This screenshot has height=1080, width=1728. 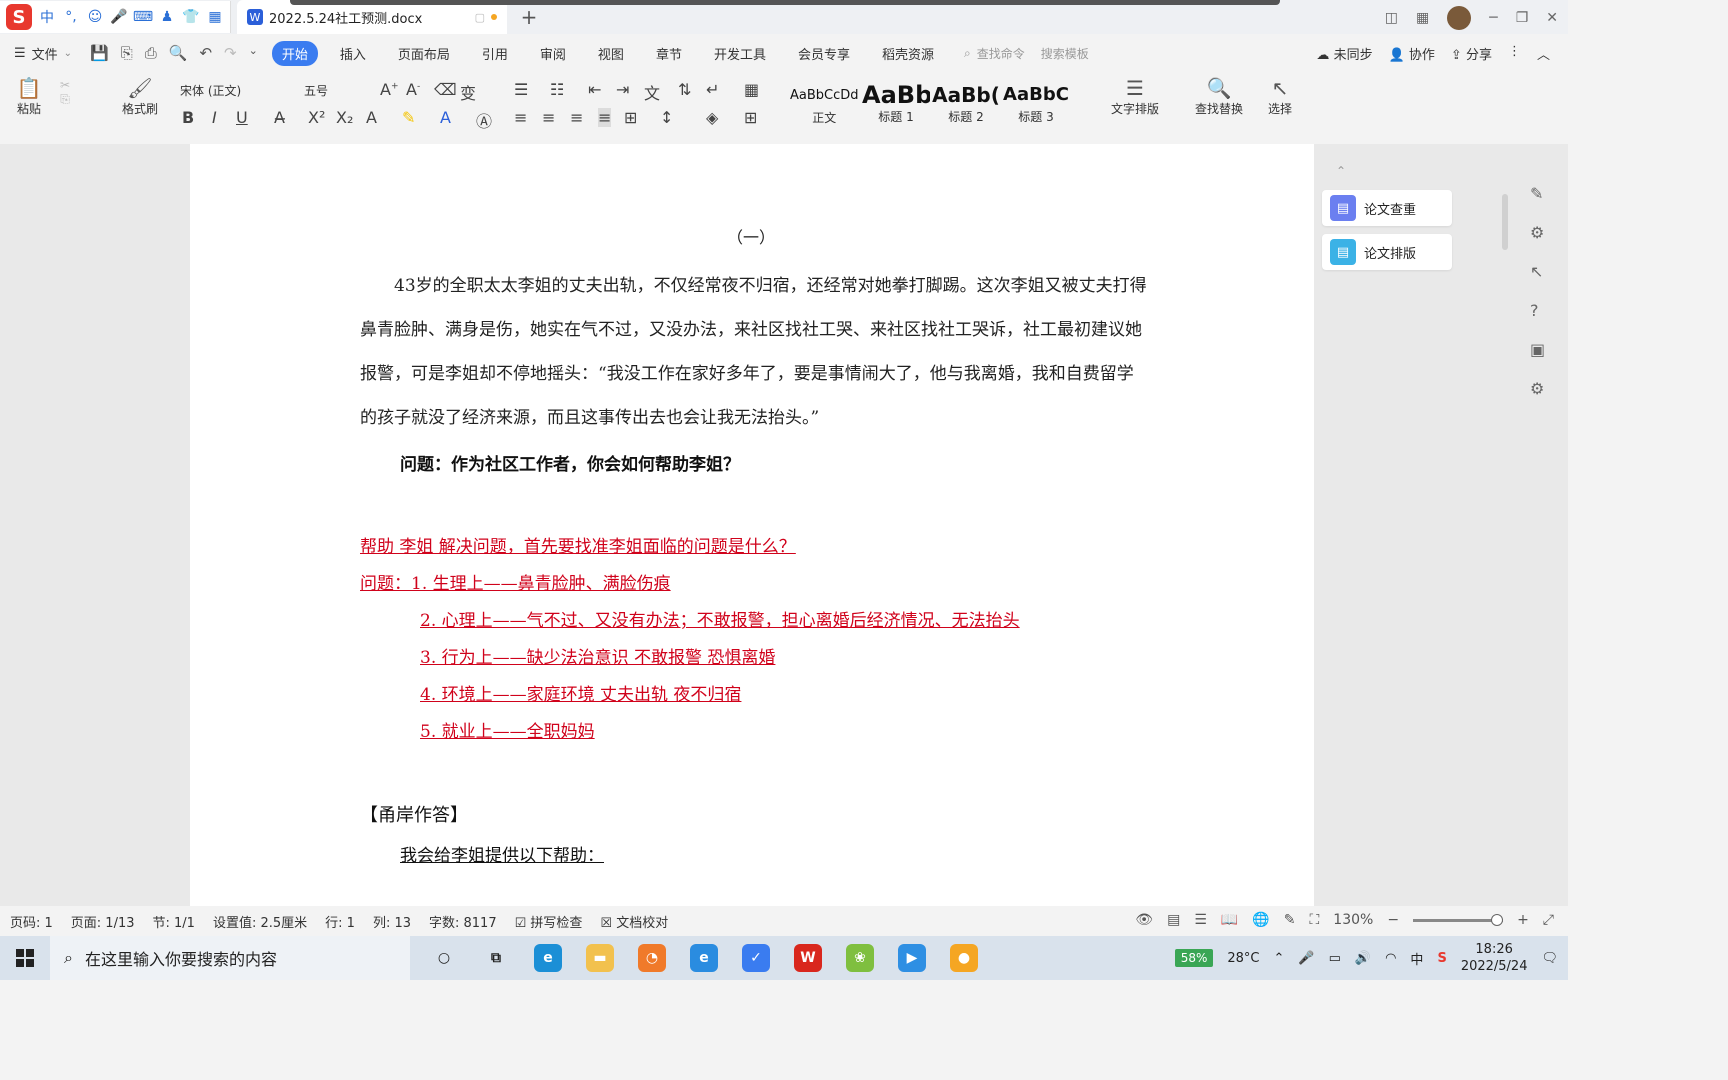 What do you see at coordinates (1219, 96) in the screenshot?
I see `find-replace-button: 🔍 查找替换` at bounding box center [1219, 96].